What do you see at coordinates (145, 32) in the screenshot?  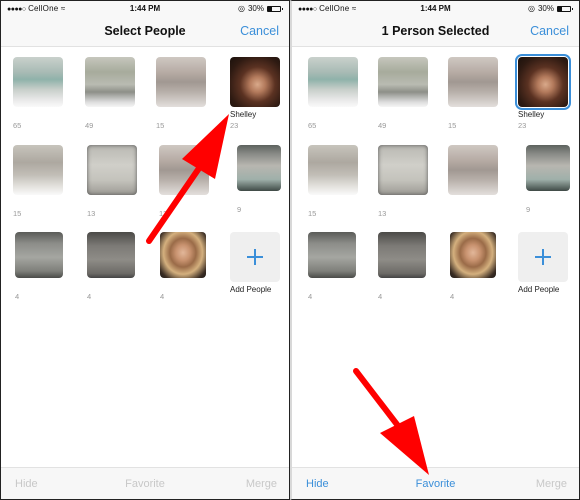 I see `navigation-bar: Select People Cancel` at bounding box center [145, 32].